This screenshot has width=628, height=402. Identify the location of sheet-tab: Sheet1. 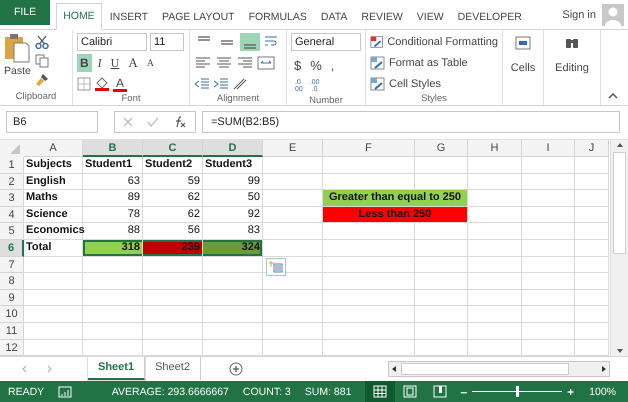
(117, 368).